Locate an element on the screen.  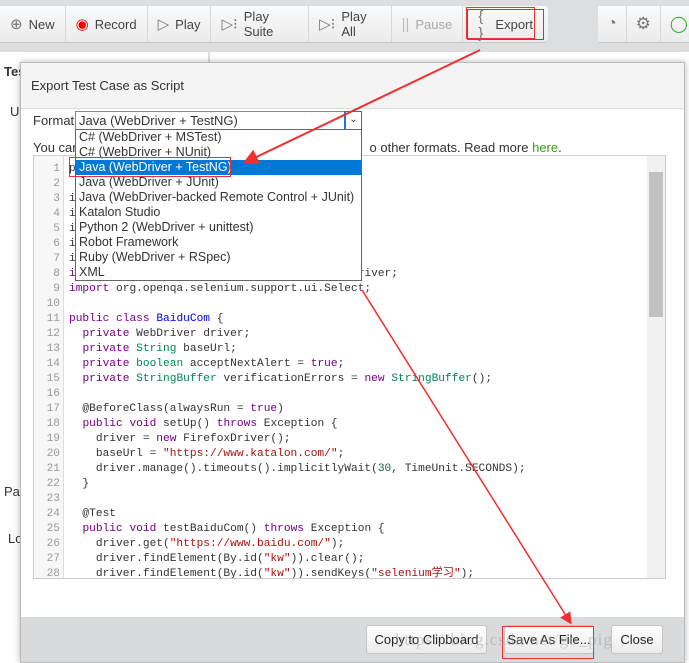
status-button: ◯ is located at coordinates (675, 24).